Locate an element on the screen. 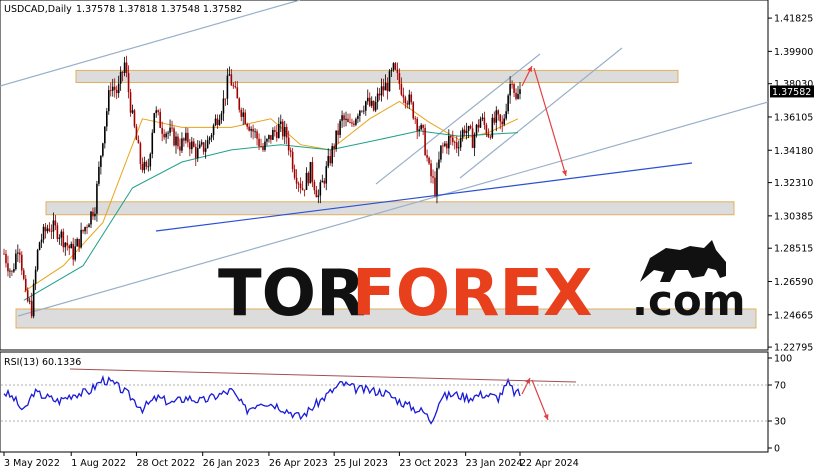 The height and width of the screenshot is (472, 816). logo-tor-text: TOR is located at coordinates (291, 294).